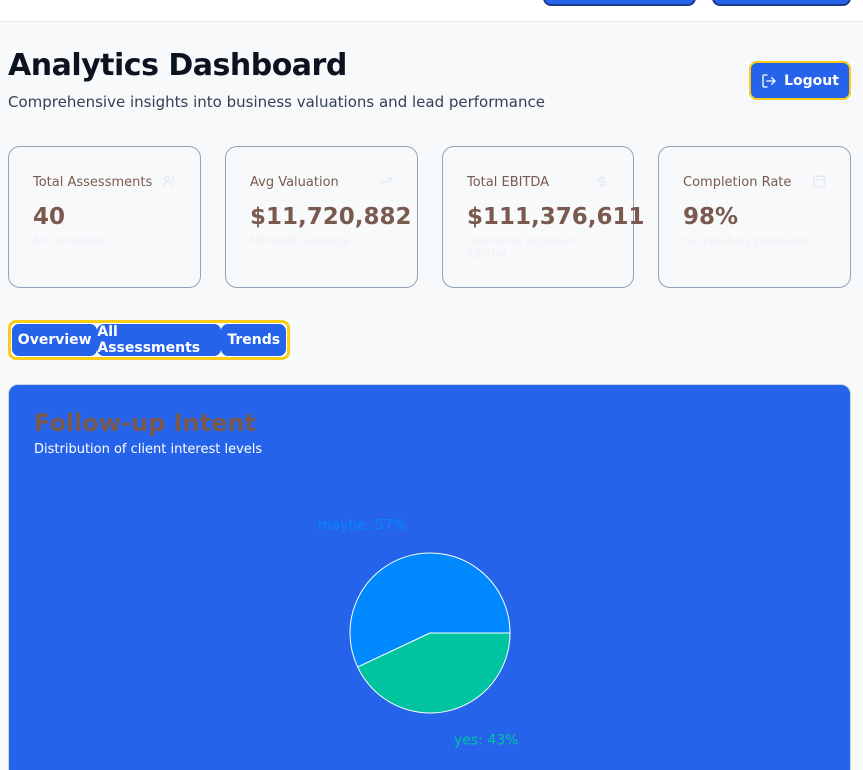 This screenshot has height=770, width=863. What do you see at coordinates (168, 181) in the screenshot?
I see `users-icon` at bounding box center [168, 181].